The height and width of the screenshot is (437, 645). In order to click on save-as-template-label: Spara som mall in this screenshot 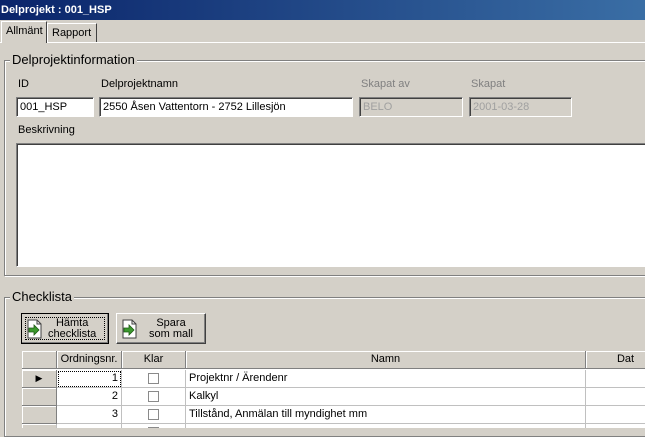, I will do `click(168, 328)`.